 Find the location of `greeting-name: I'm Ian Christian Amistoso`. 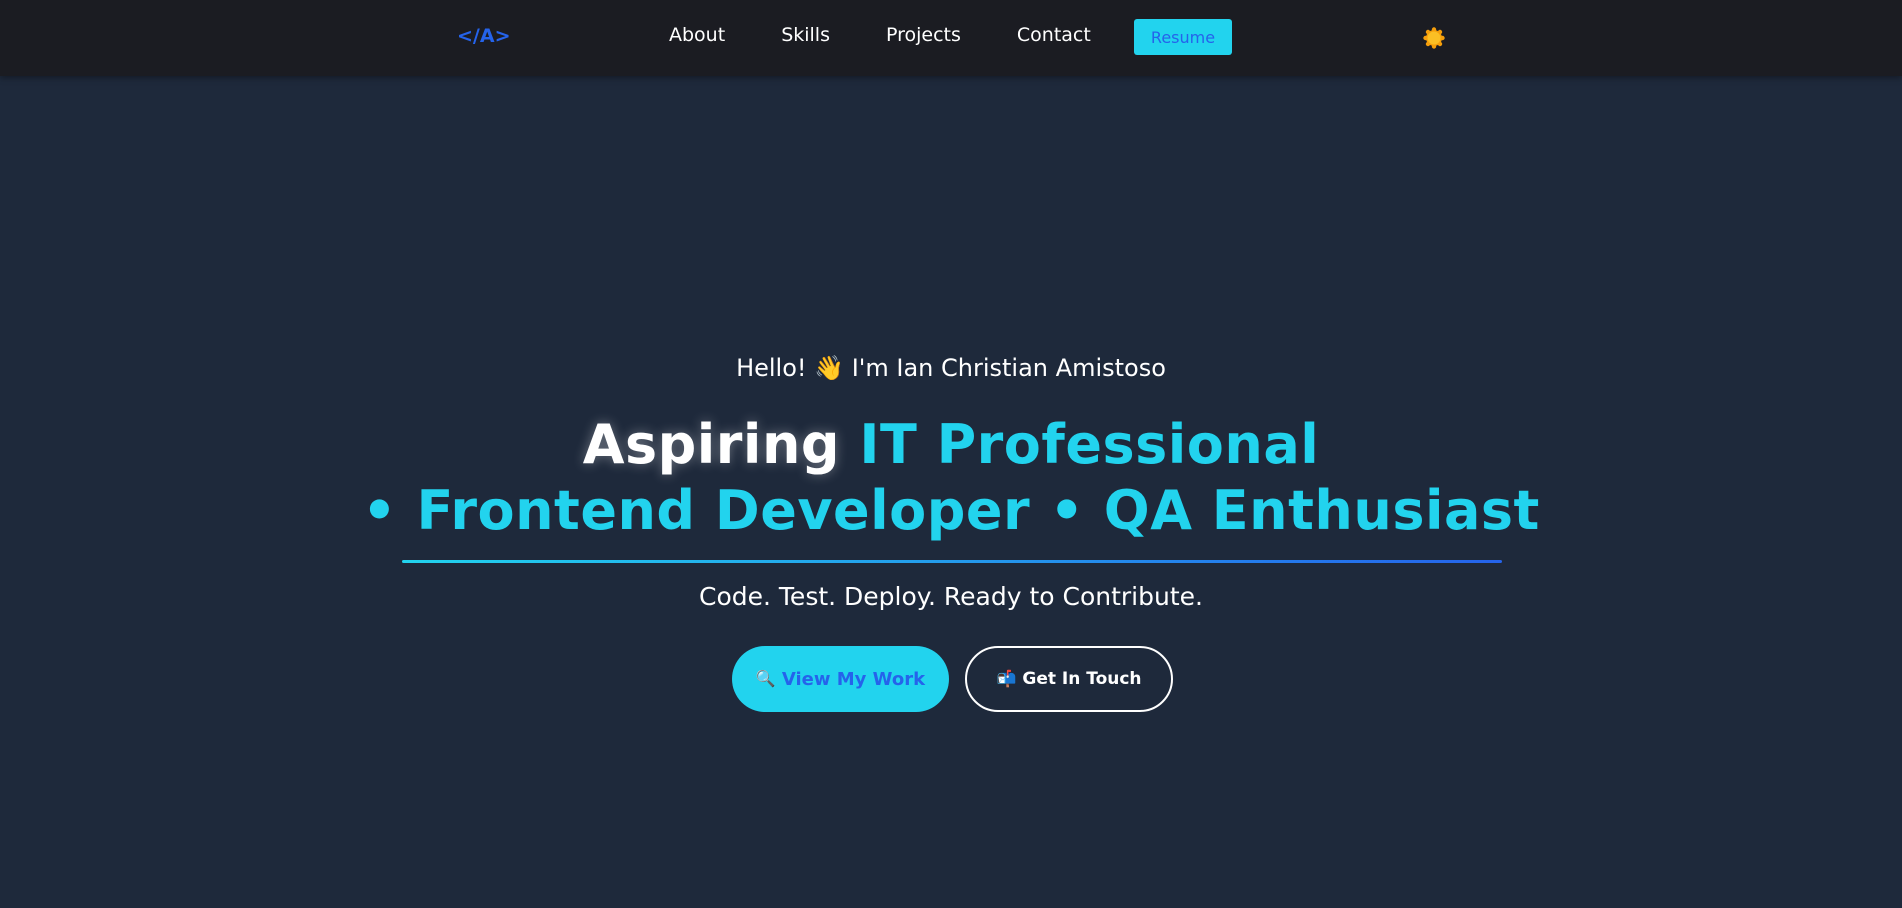

greeting-name: I'm Ian Christian Amistoso is located at coordinates (1008, 368).